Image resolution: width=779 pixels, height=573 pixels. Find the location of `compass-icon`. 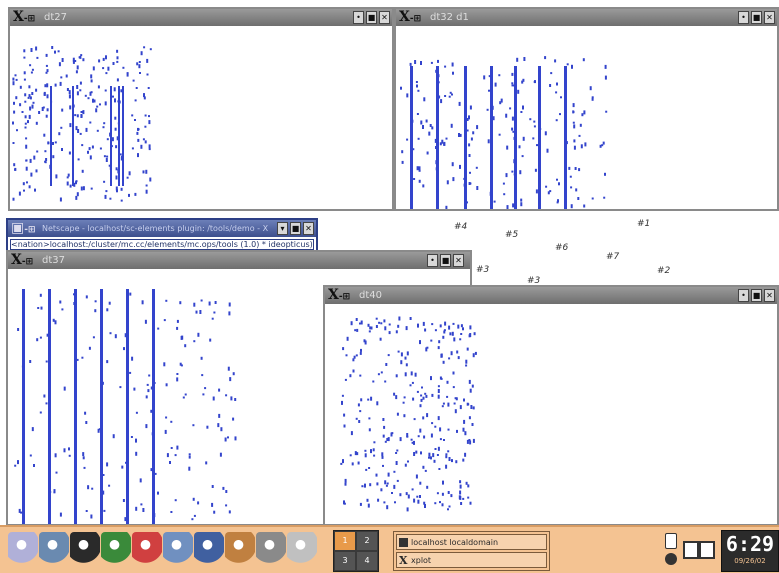

compass-icon is located at coordinates (54, 548).